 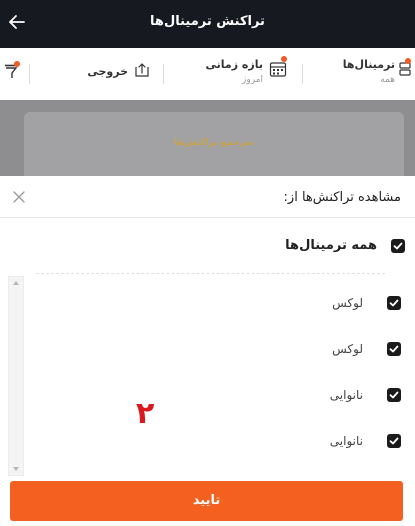 I want to click on scrollbar, so click(x=16, y=376).